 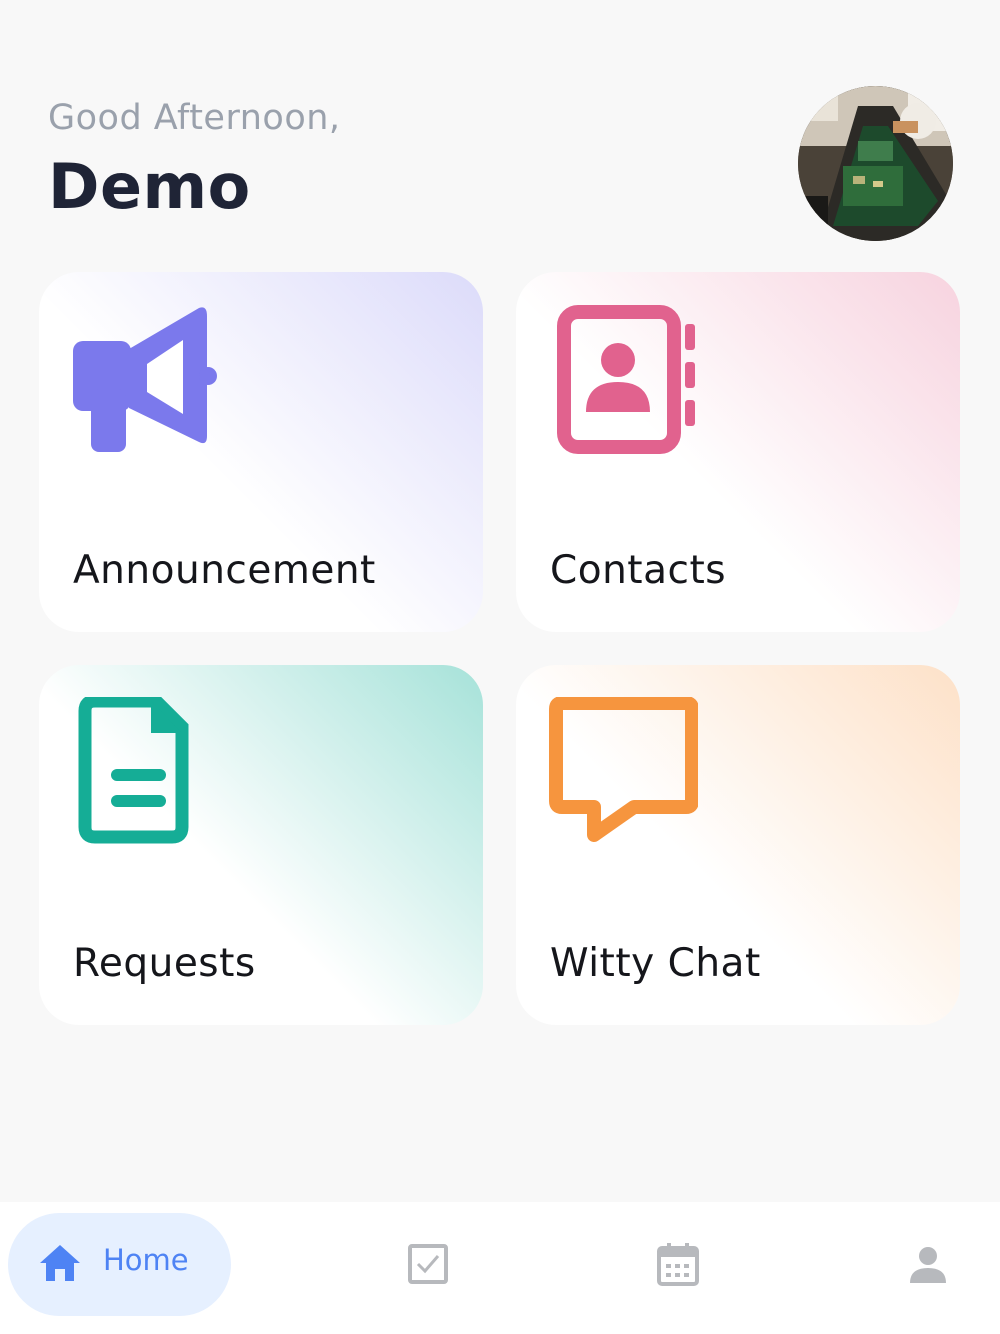 I want to click on document-icon, so click(x=146, y=770).